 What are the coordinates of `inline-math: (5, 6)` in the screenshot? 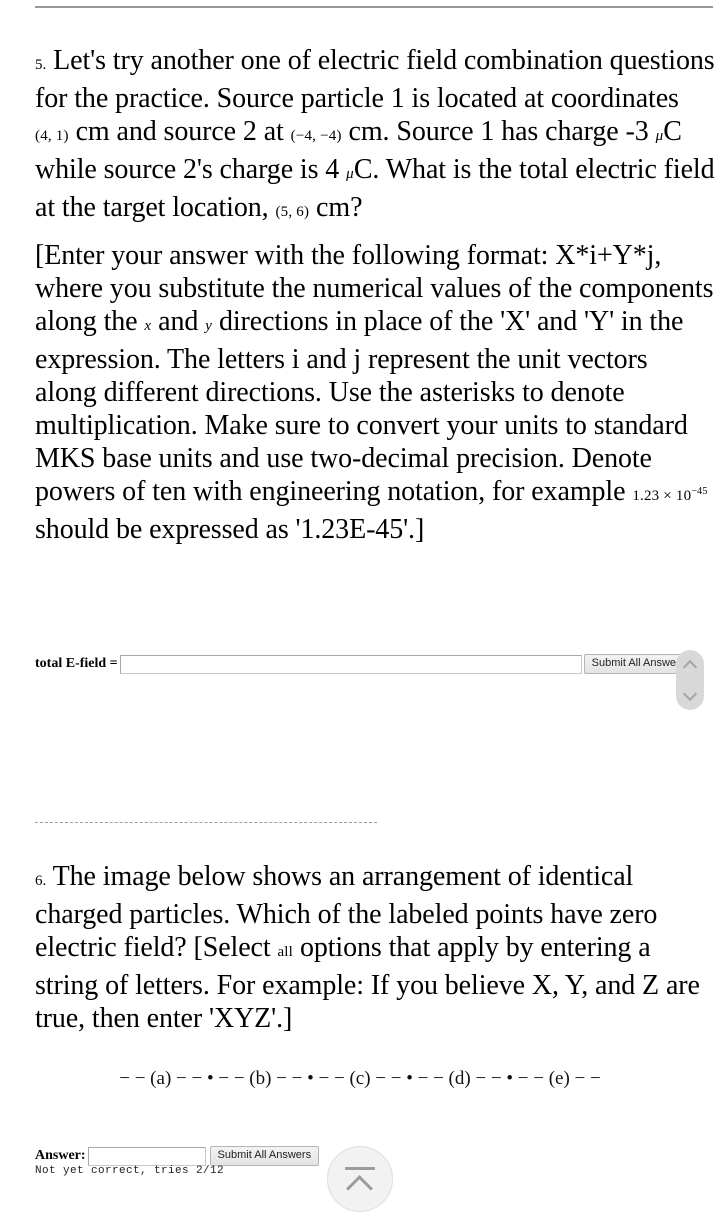 It's located at (292, 212).